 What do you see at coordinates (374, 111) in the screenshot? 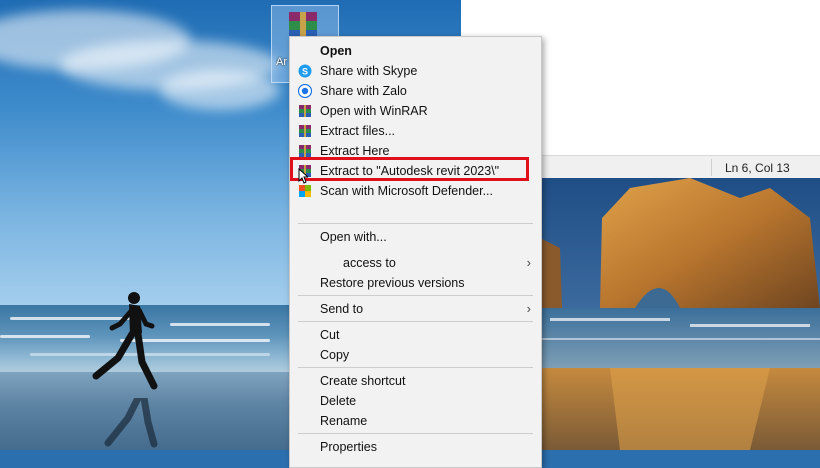
I see `menu-item-label: Open with WinRAR` at bounding box center [374, 111].